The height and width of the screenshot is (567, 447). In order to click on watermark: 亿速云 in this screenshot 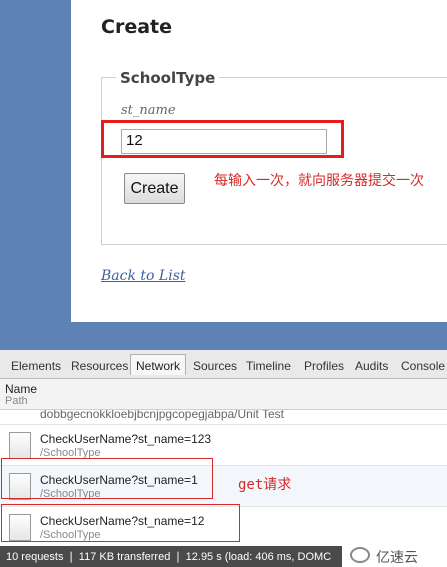, I will do `click(394, 555)`.